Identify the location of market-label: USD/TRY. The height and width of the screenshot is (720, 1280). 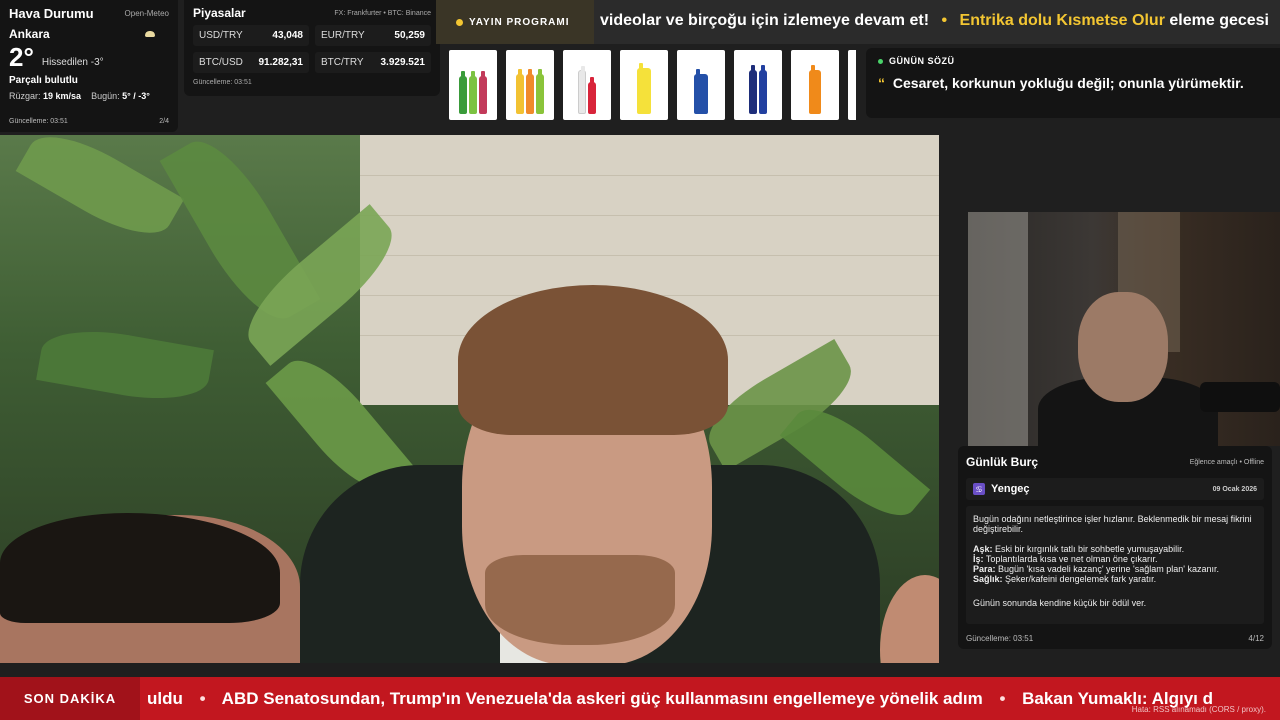
(221, 35).